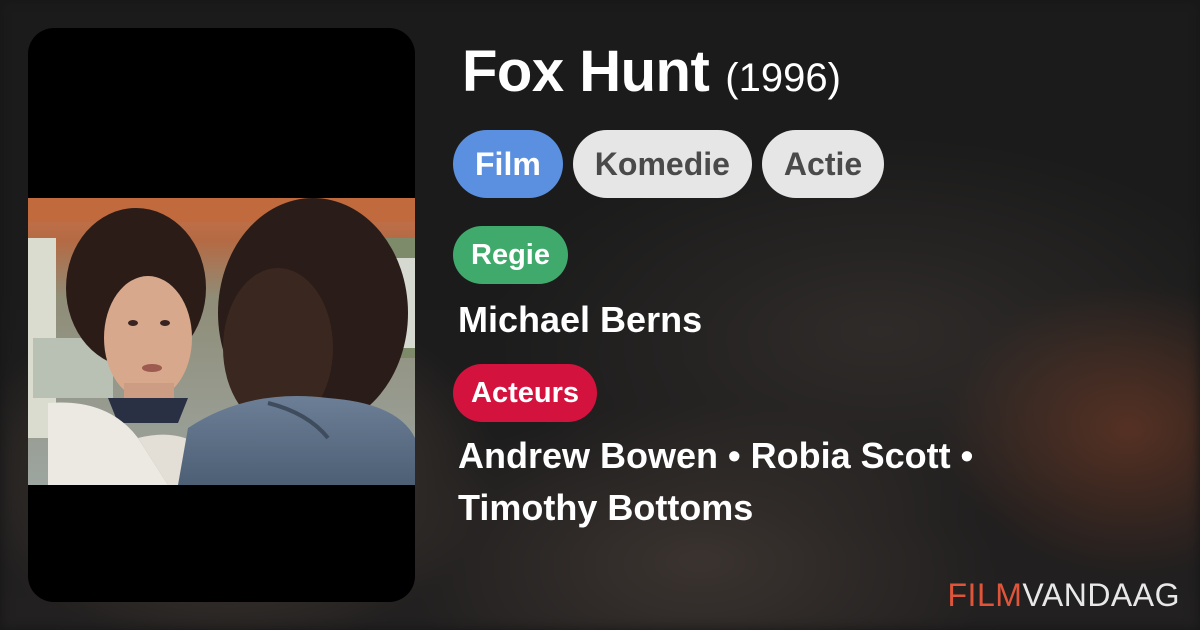 The image size is (1200, 630). I want to click on movie-still-image, so click(221, 341).